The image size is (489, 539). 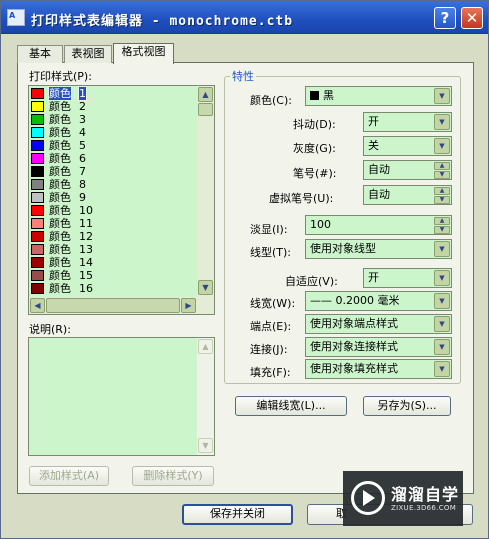 I want to click on list-item: 颜色 16, so click(x=113, y=288).